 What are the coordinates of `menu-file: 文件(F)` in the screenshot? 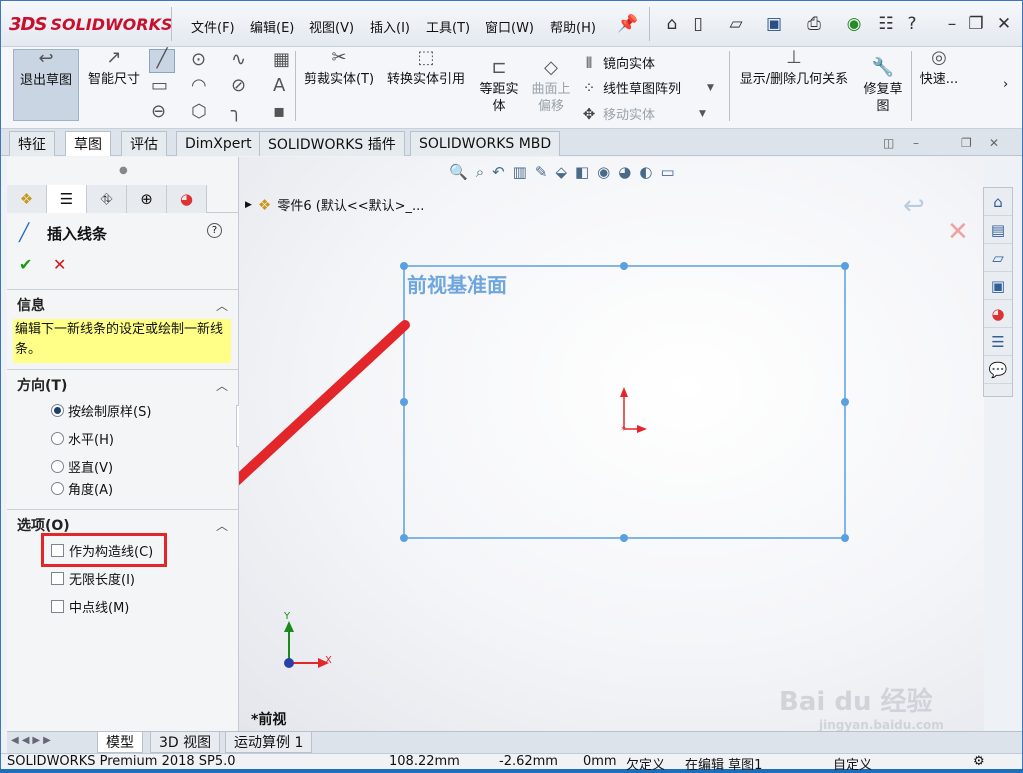 It's located at (213, 26).